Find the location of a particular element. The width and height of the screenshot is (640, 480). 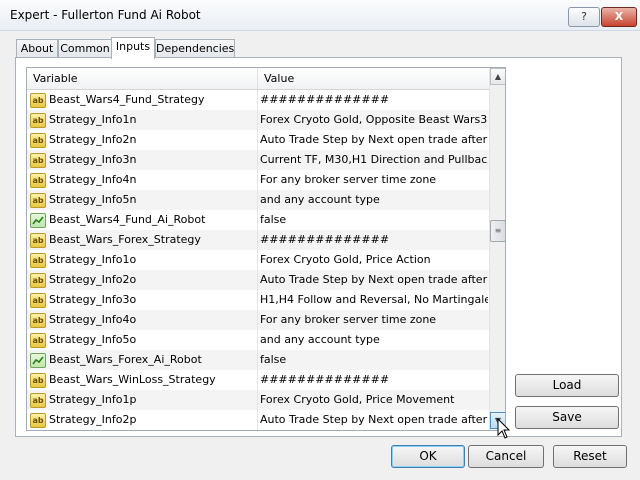

table-row: ab Strategy_Info5o and any account type is located at coordinates (258, 340).